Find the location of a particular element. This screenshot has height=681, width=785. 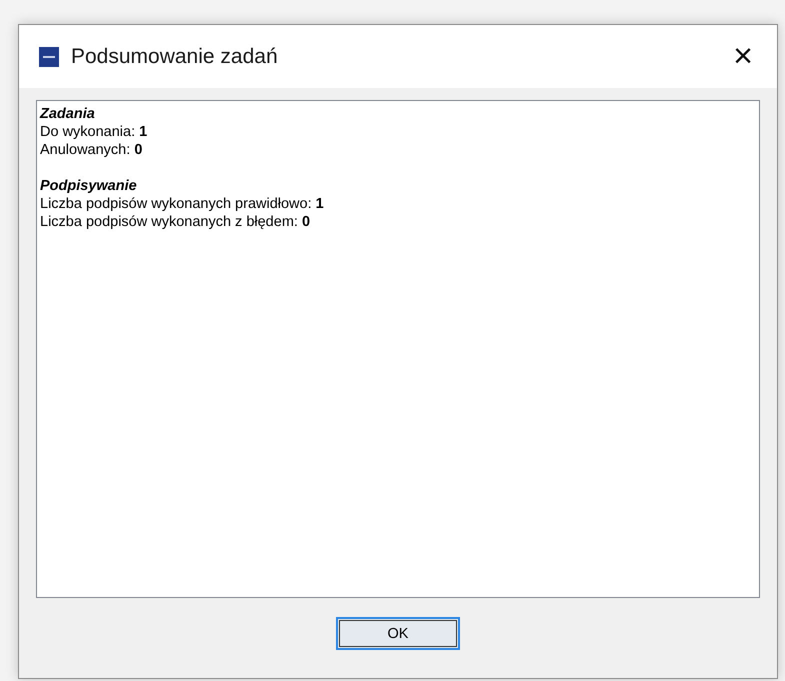

section-heading: Zadania is located at coordinates (68, 114).